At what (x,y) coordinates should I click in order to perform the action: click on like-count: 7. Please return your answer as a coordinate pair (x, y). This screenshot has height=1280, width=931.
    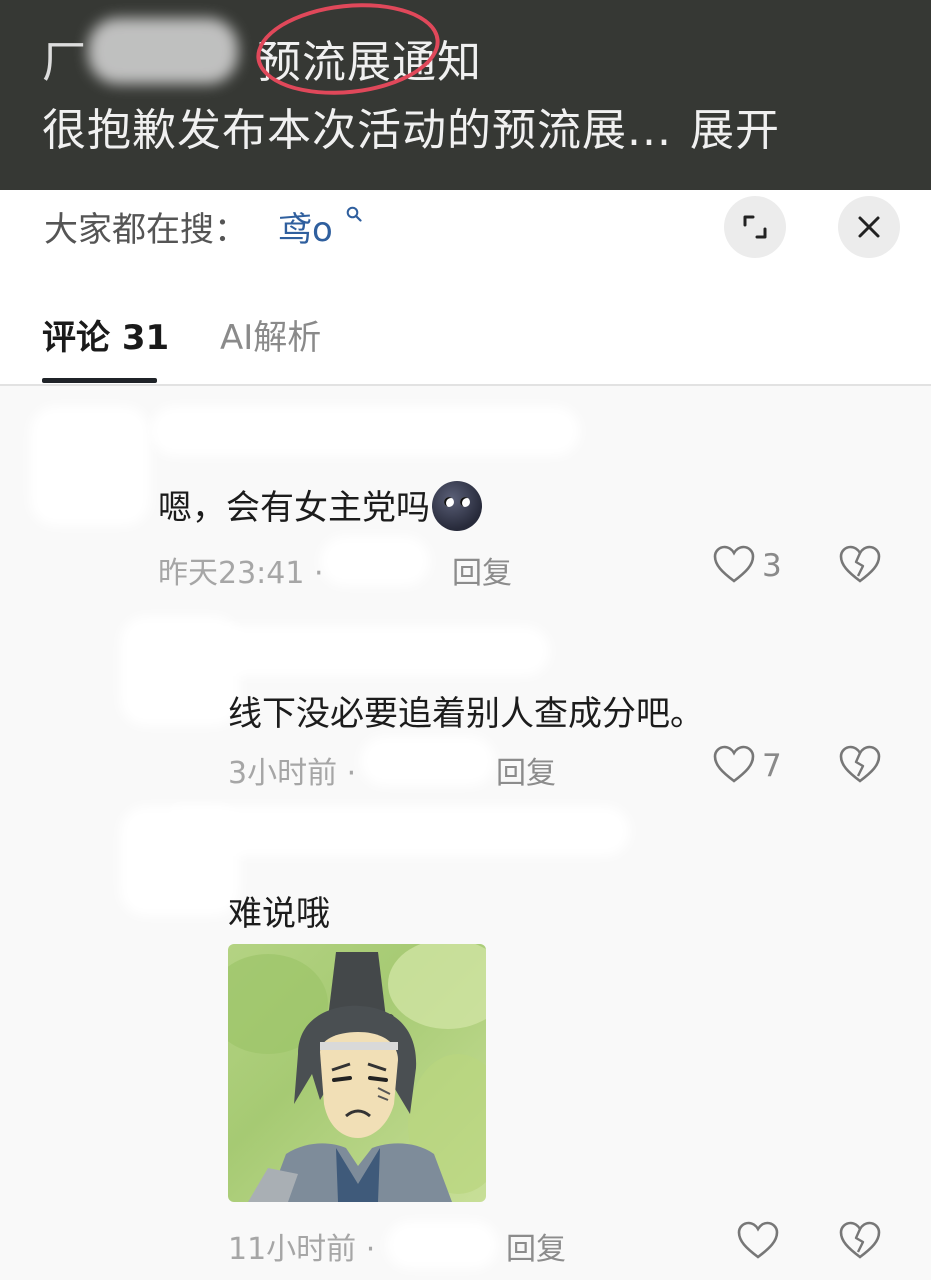
    Looking at the image, I should click on (772, 766).